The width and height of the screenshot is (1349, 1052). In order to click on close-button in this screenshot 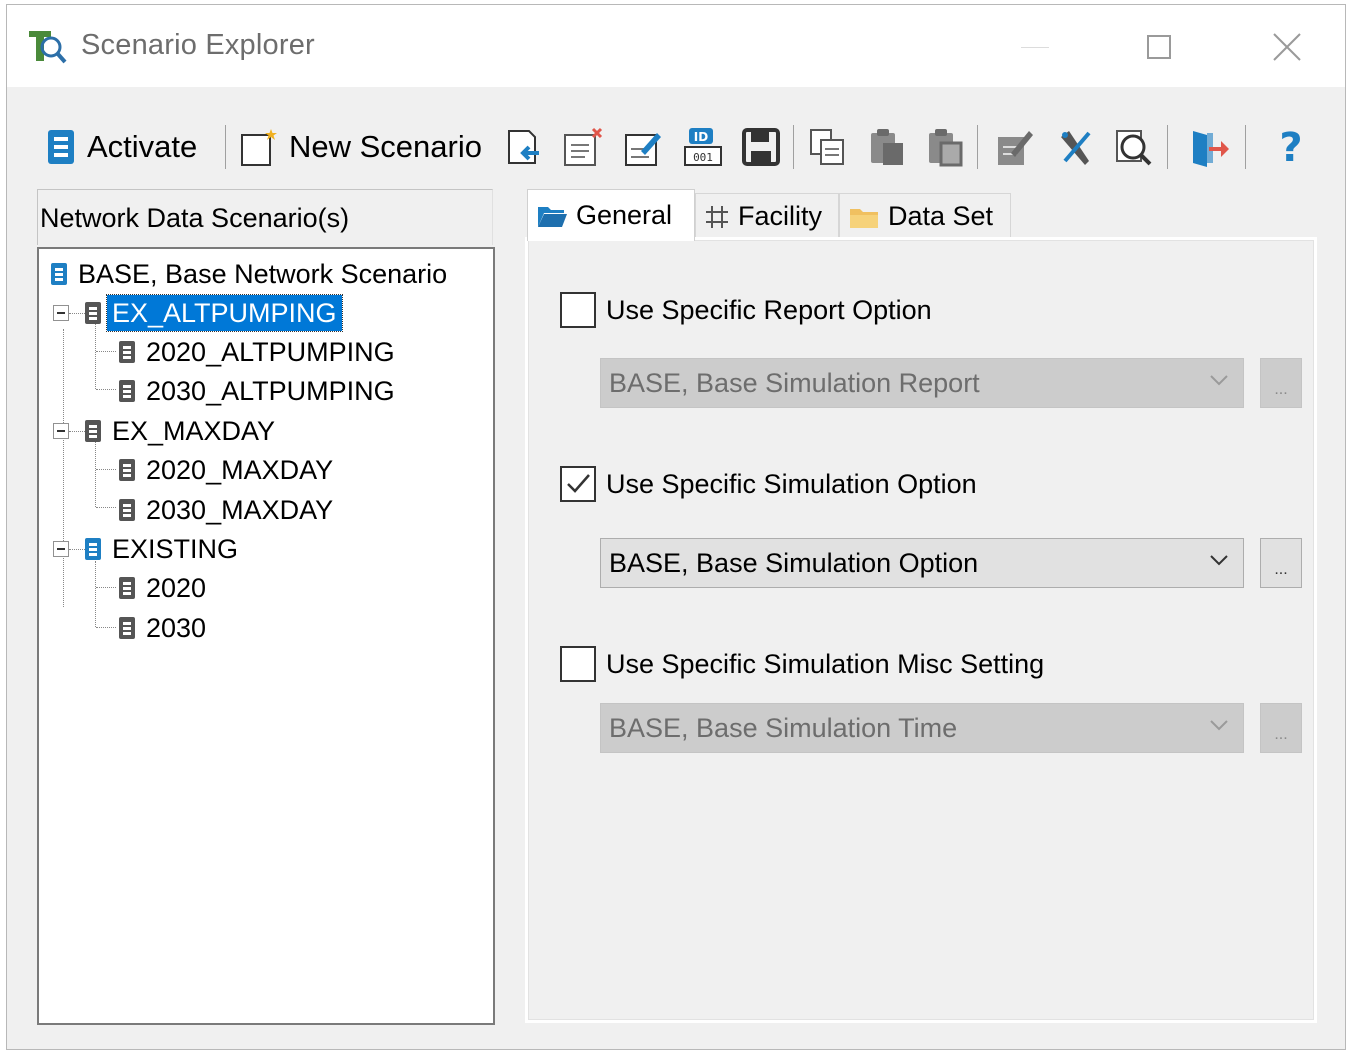, I will do `click(1287, 47)`.